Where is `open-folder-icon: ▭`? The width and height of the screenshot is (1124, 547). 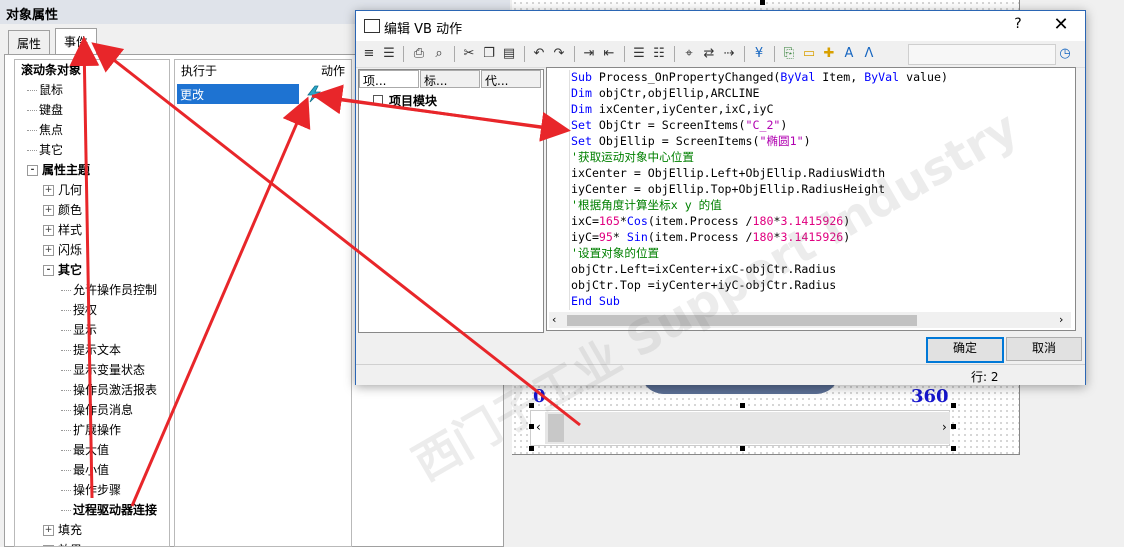 open-folder-icon: ▭ is located at coordinates (809, 54).